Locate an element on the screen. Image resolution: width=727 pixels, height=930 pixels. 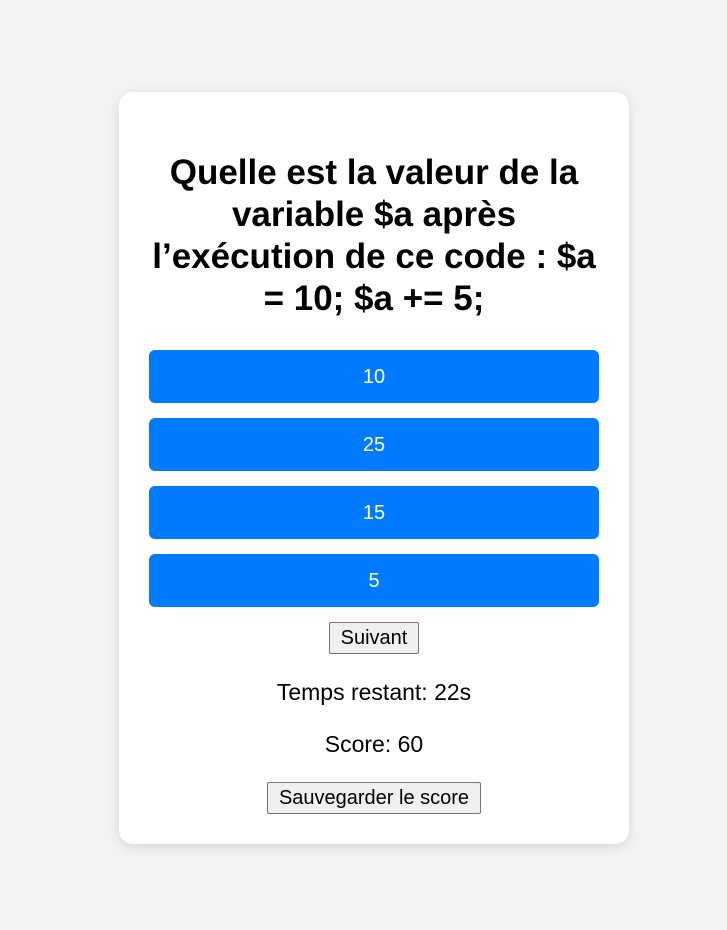
answer-button-1: 10 is located at coordinates (374, 376).